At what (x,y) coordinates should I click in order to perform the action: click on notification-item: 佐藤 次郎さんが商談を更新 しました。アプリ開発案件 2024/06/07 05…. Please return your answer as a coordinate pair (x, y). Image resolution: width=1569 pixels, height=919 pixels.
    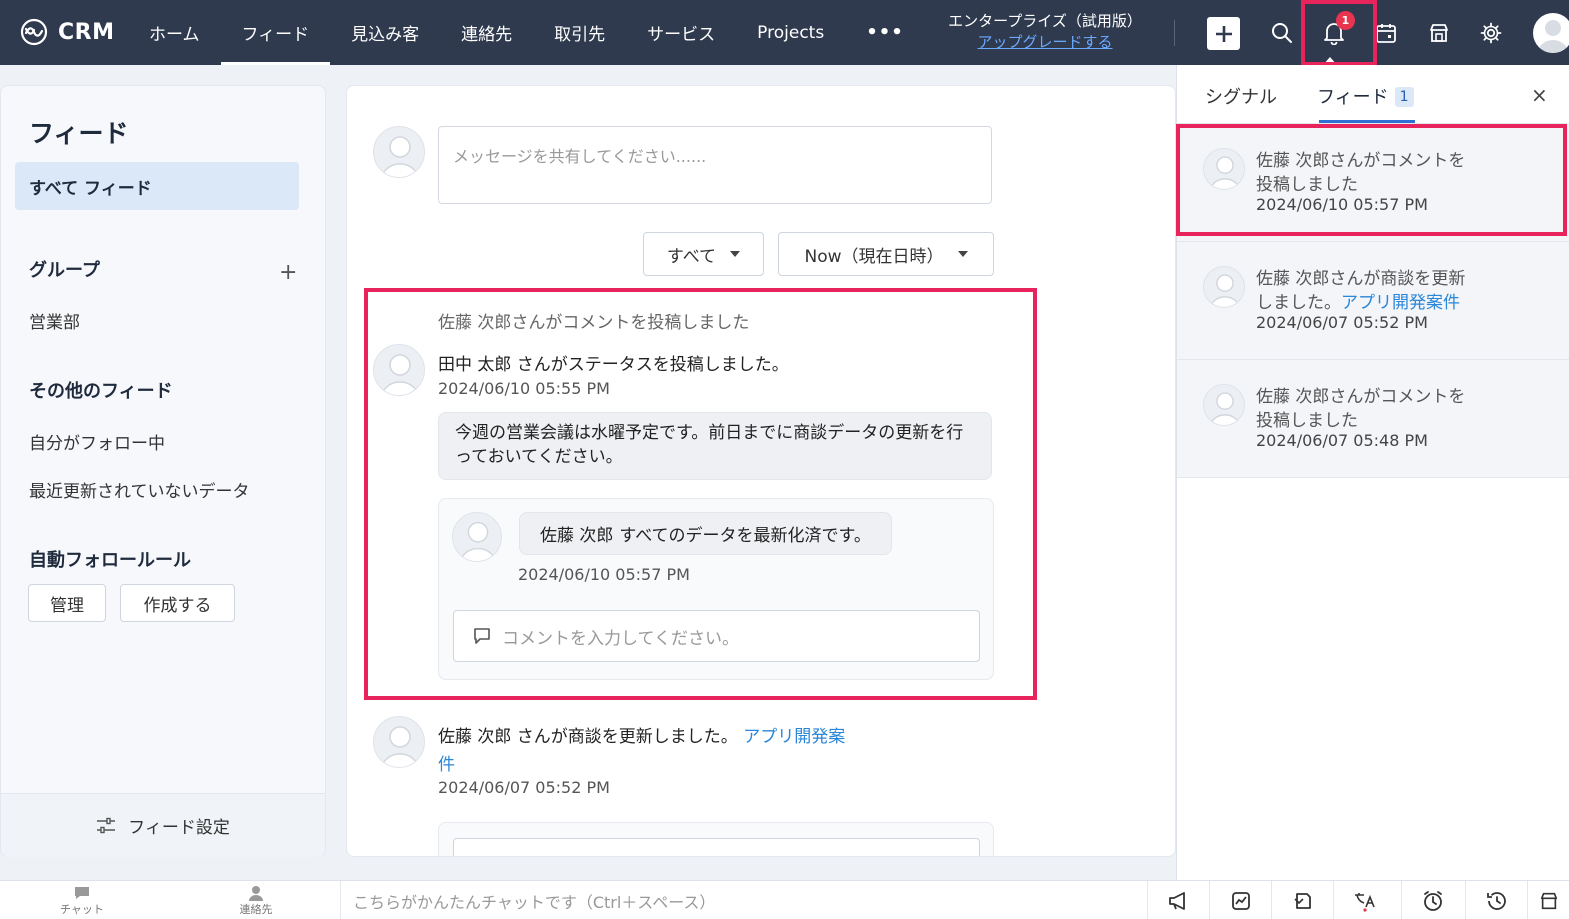
    Looking at the image, I should click on (1373, 301).